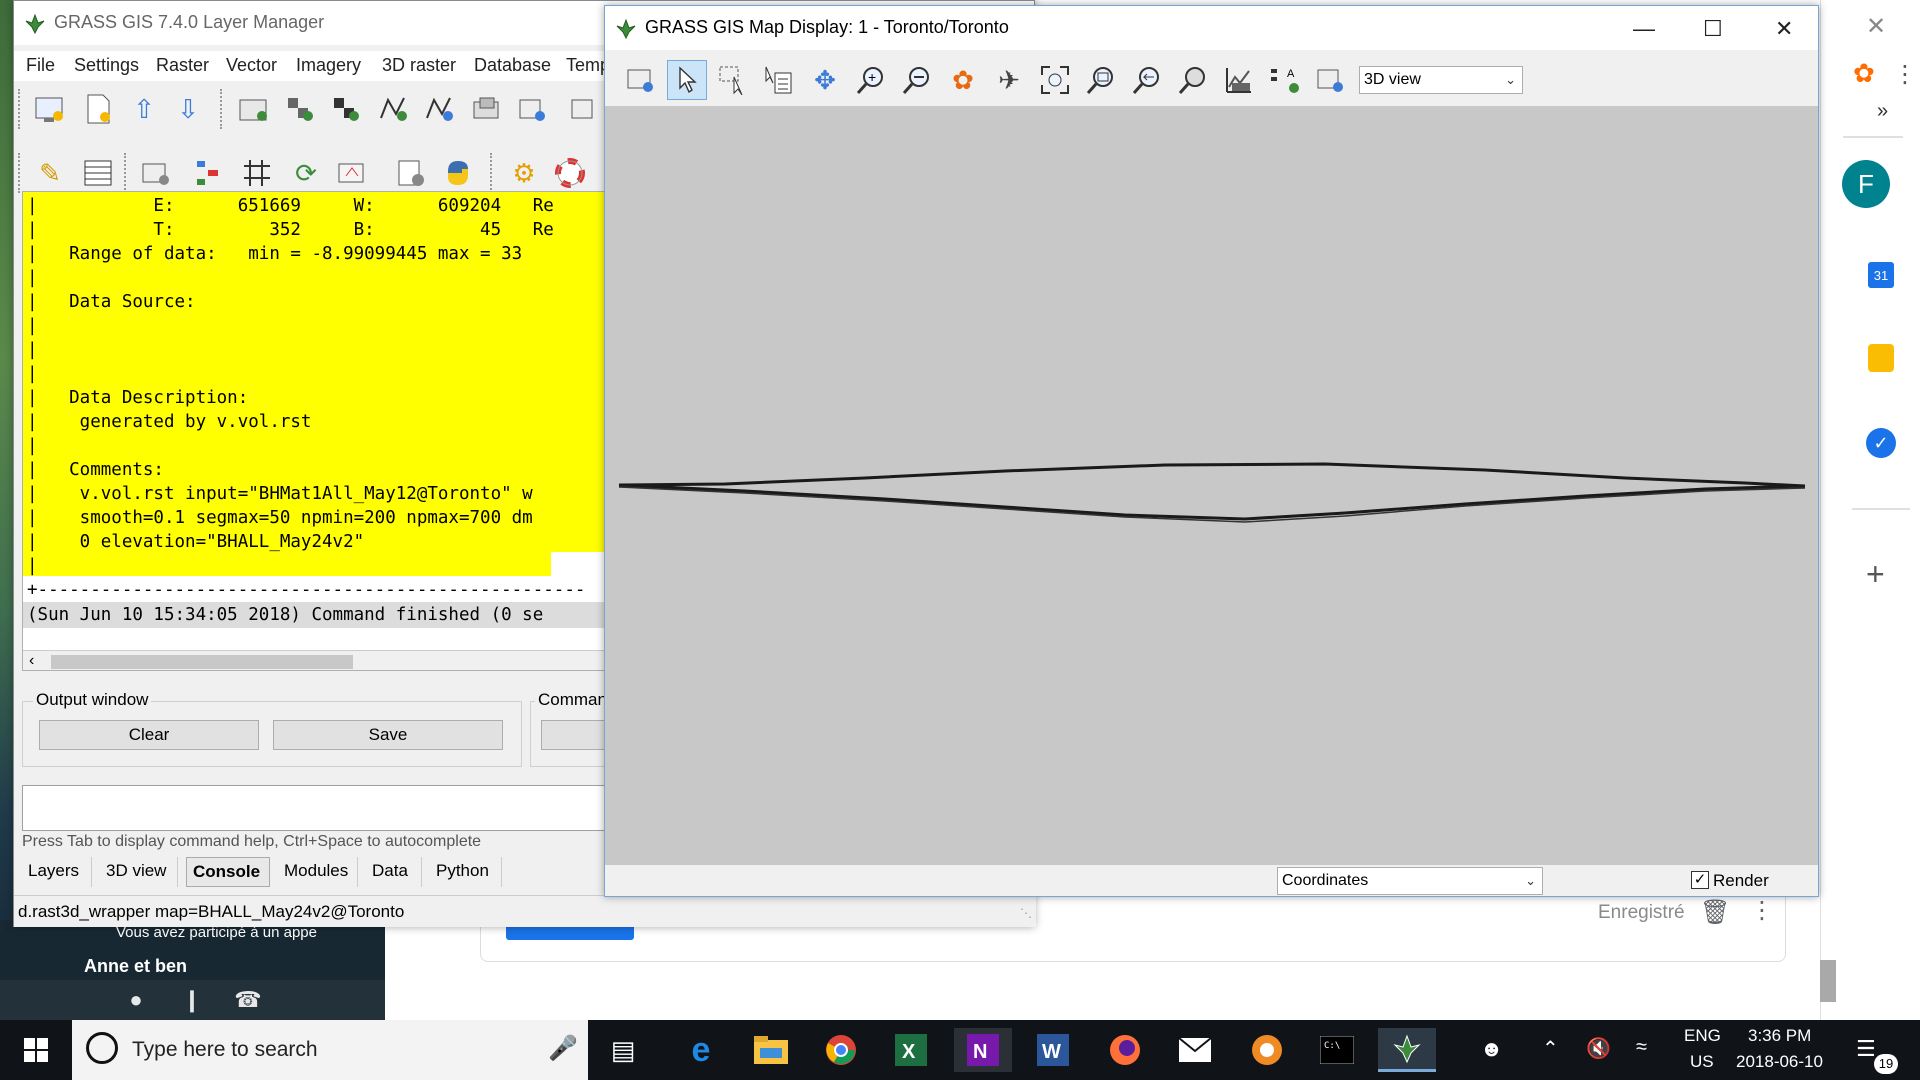 The height and width of the screenshot is (1080, 1920). I want to click on zoom-back-icon, so click(1147, 80).